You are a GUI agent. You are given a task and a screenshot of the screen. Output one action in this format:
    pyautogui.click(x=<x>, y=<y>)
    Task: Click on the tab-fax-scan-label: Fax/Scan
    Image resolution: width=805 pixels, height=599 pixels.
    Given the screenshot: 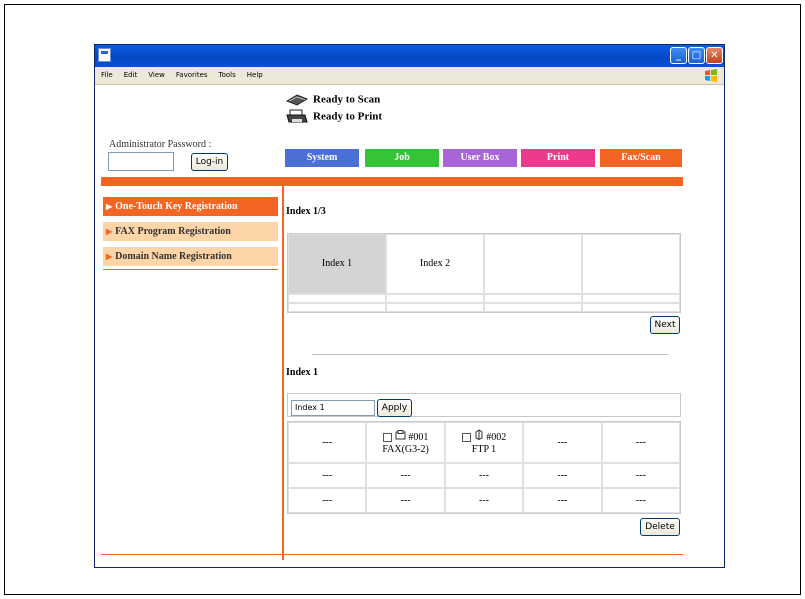 What is the action you would take?
    pyautogui.click(x=641, y=157)
    